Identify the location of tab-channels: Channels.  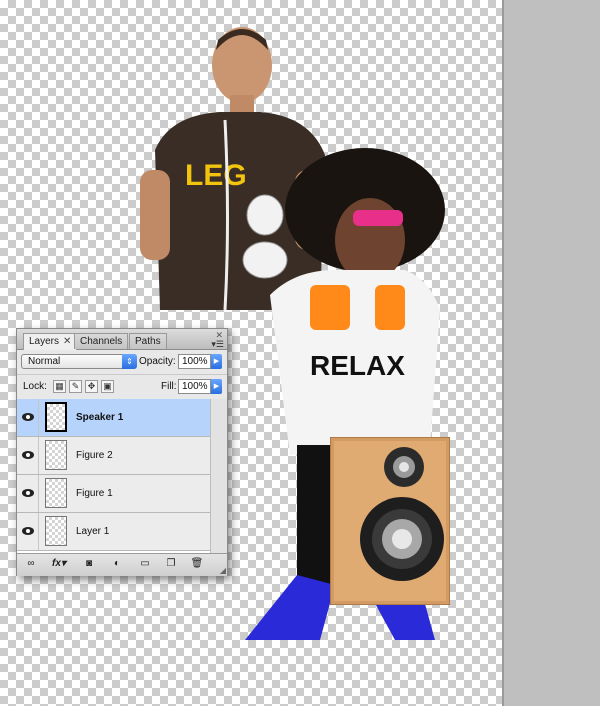
(101, 341).